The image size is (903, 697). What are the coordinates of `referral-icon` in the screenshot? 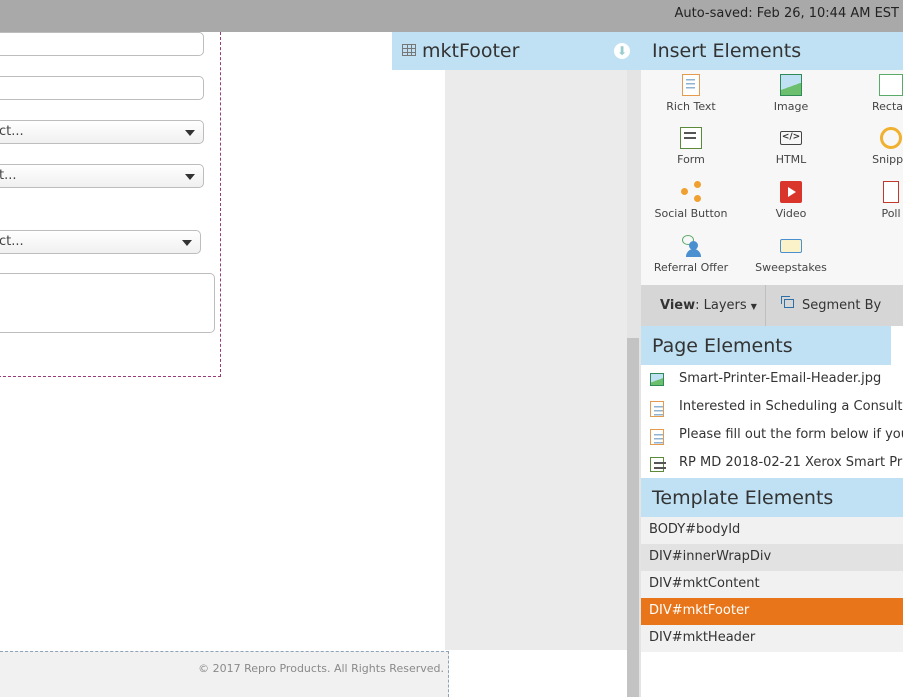 It's located at (691, 246).